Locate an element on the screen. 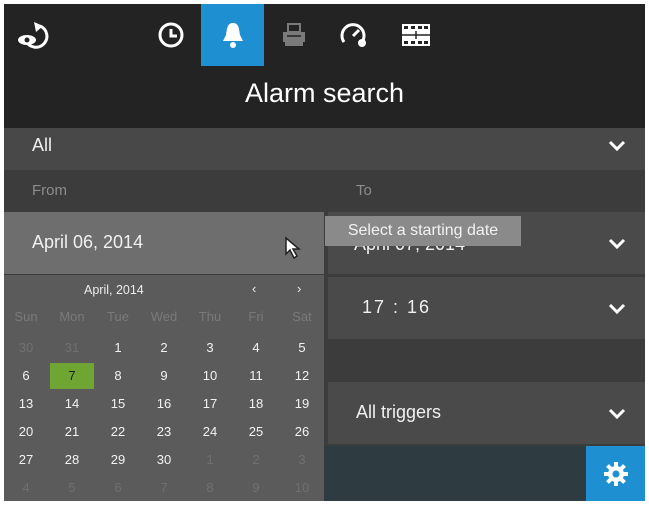  calendar-day: 18 is located at coordinates (256, 404).